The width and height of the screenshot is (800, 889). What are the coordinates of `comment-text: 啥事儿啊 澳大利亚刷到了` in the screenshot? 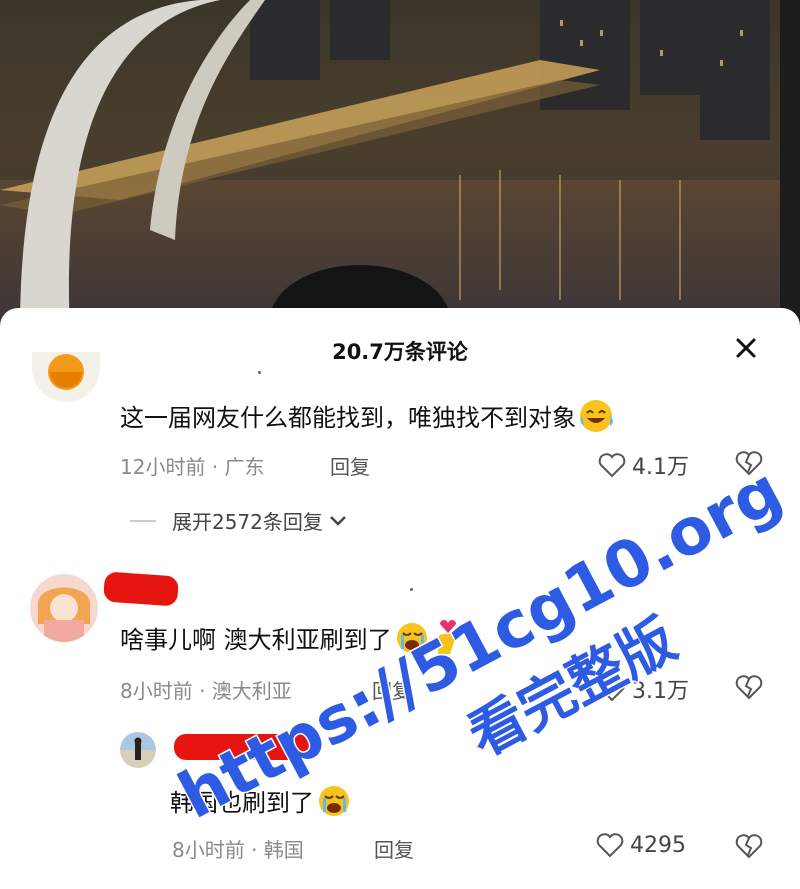 It's located at (291, 641).